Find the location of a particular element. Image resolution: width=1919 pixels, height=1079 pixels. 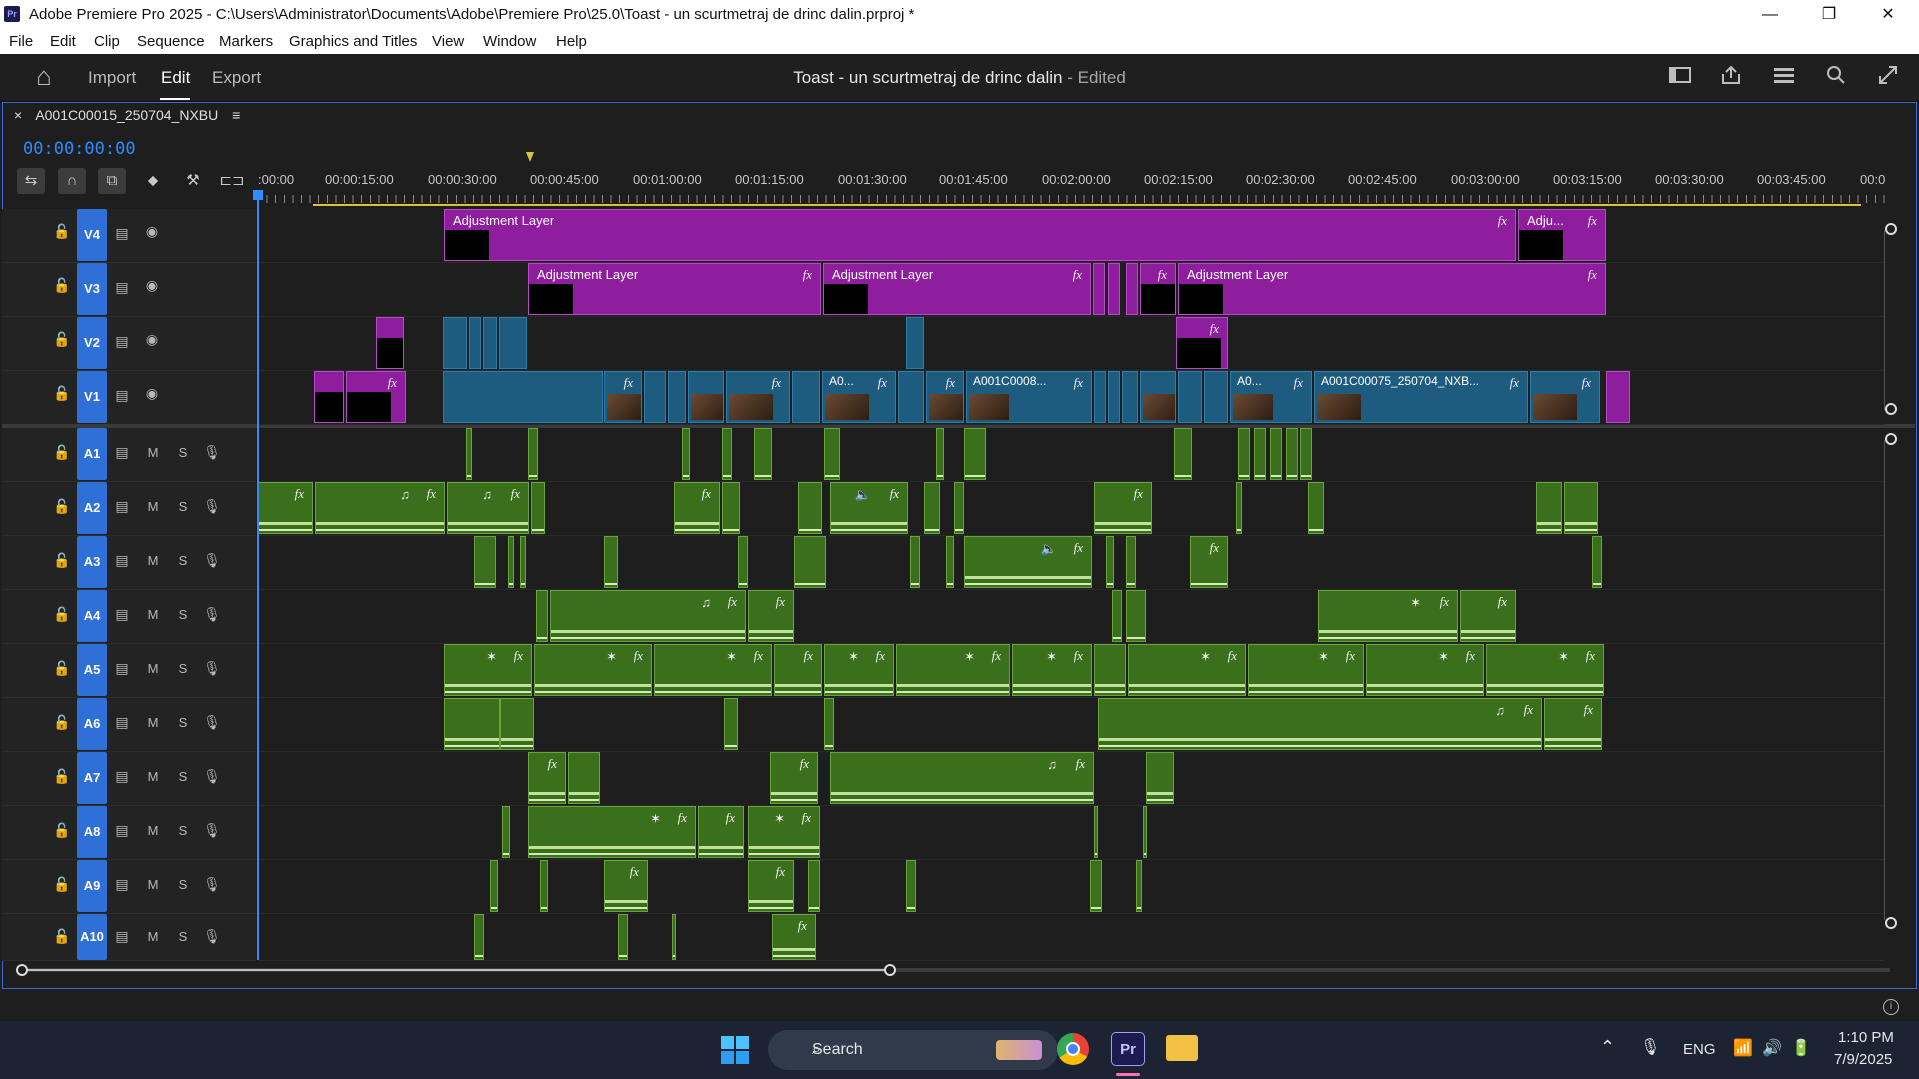

playhead-timecode: 00:00:00:00 is located at coordinates (79, 149).